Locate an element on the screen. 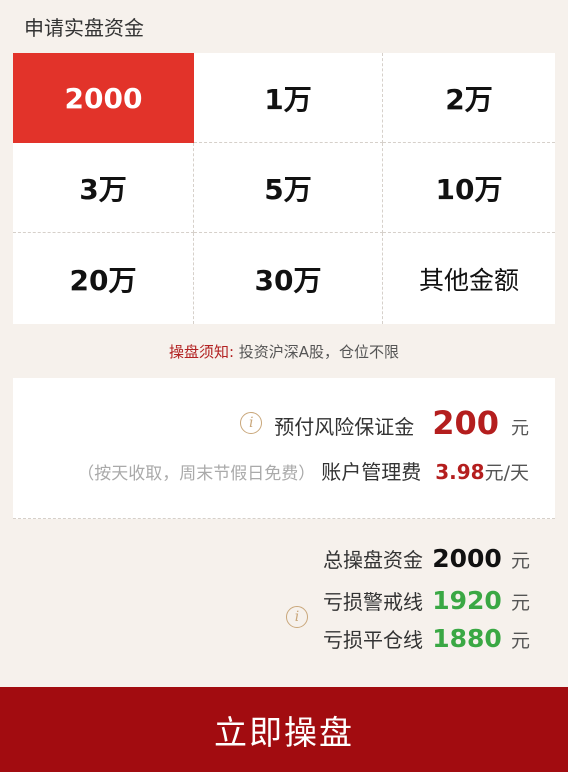 This screenshot has height=772, width=568. liquidation-label: 亏损平仓线 is located at coordinates (372, 640).